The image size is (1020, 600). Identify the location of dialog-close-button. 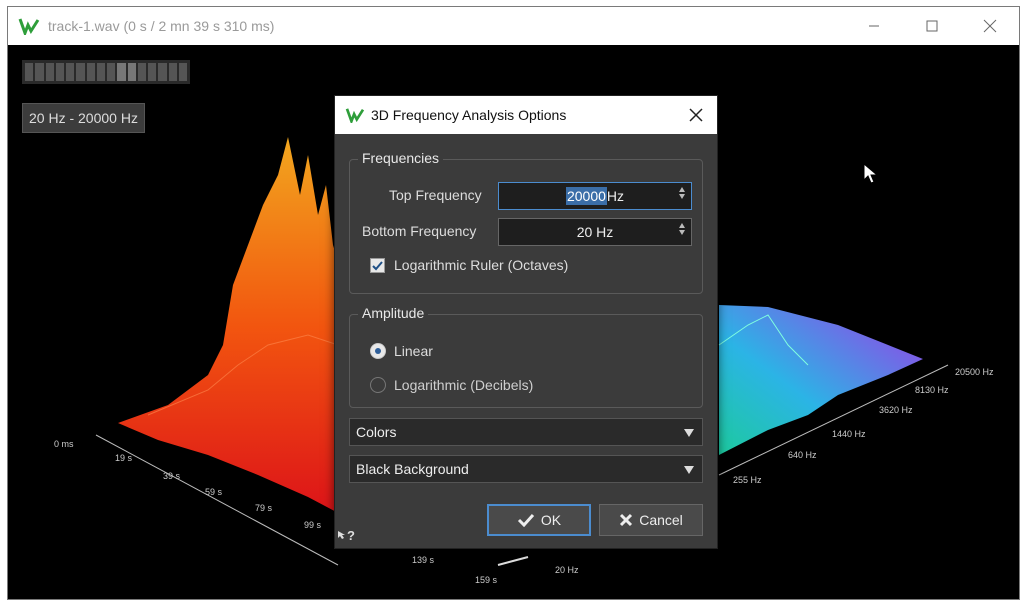
(696, 115).